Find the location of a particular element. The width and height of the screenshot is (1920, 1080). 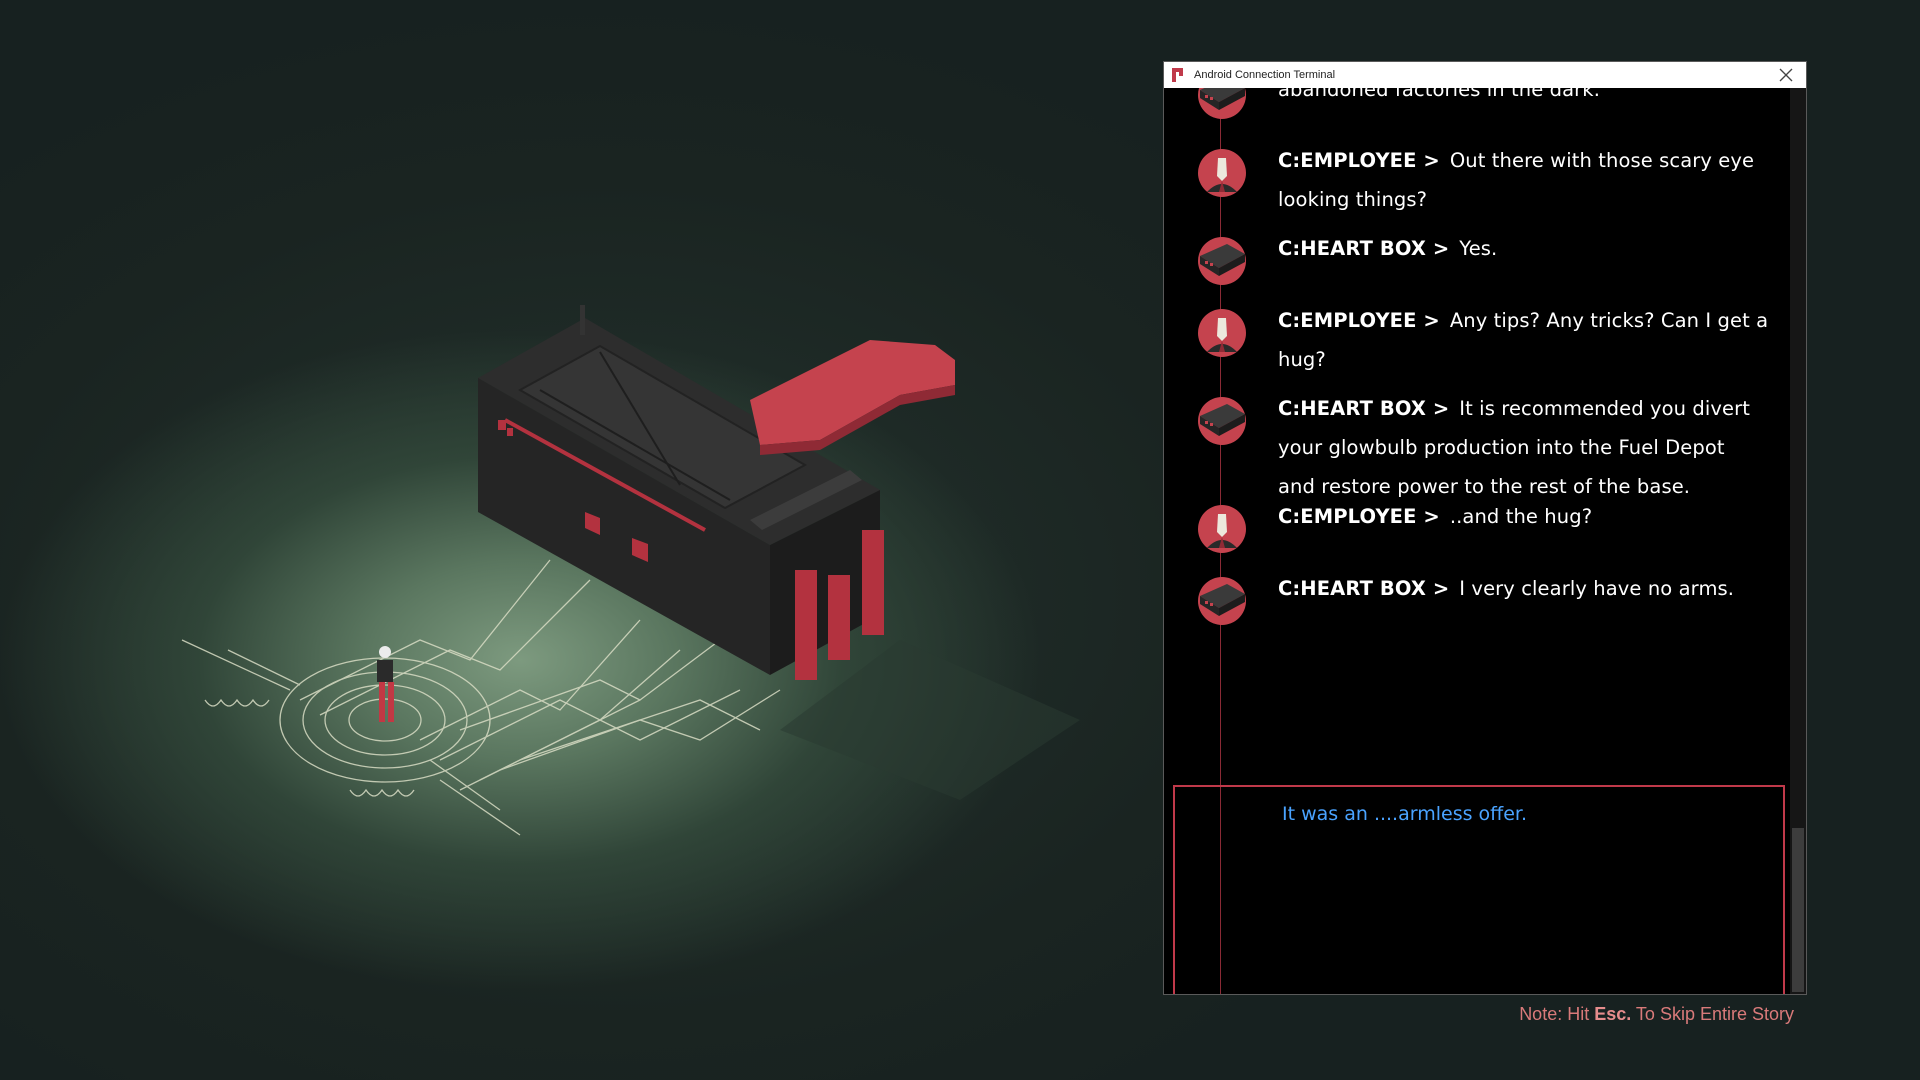

dialogue-choice-option: It was an ....armless offer. is located at coordinates (1404, 814).